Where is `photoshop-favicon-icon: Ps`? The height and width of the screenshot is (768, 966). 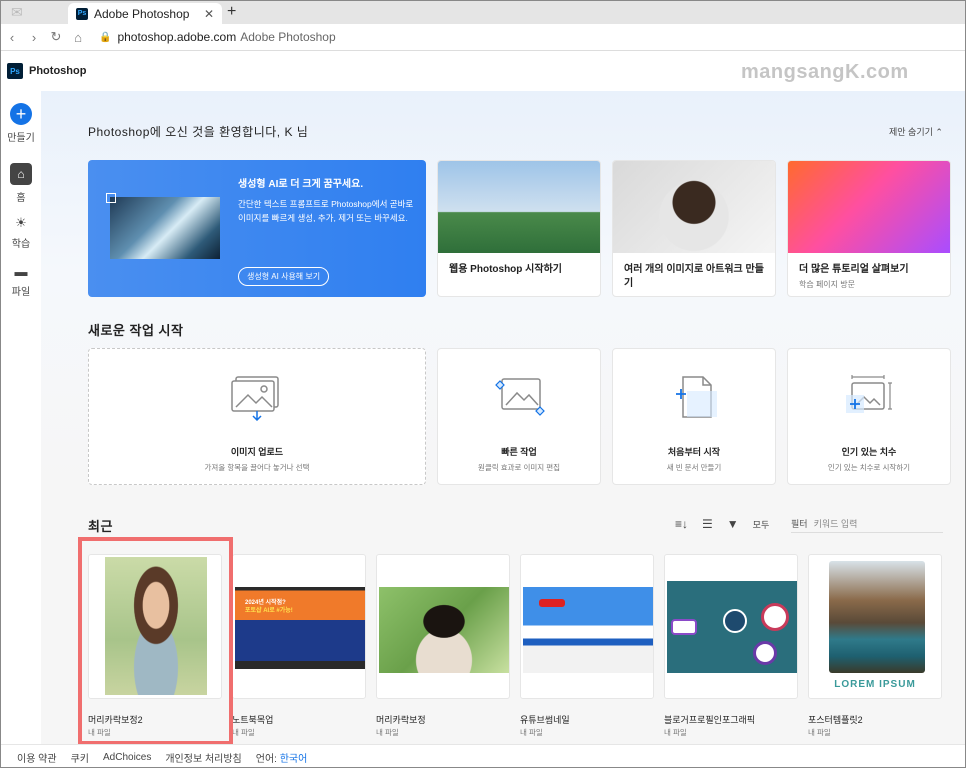
photoshop-favicon-icon: Ps is located at coordinates (82, 13).